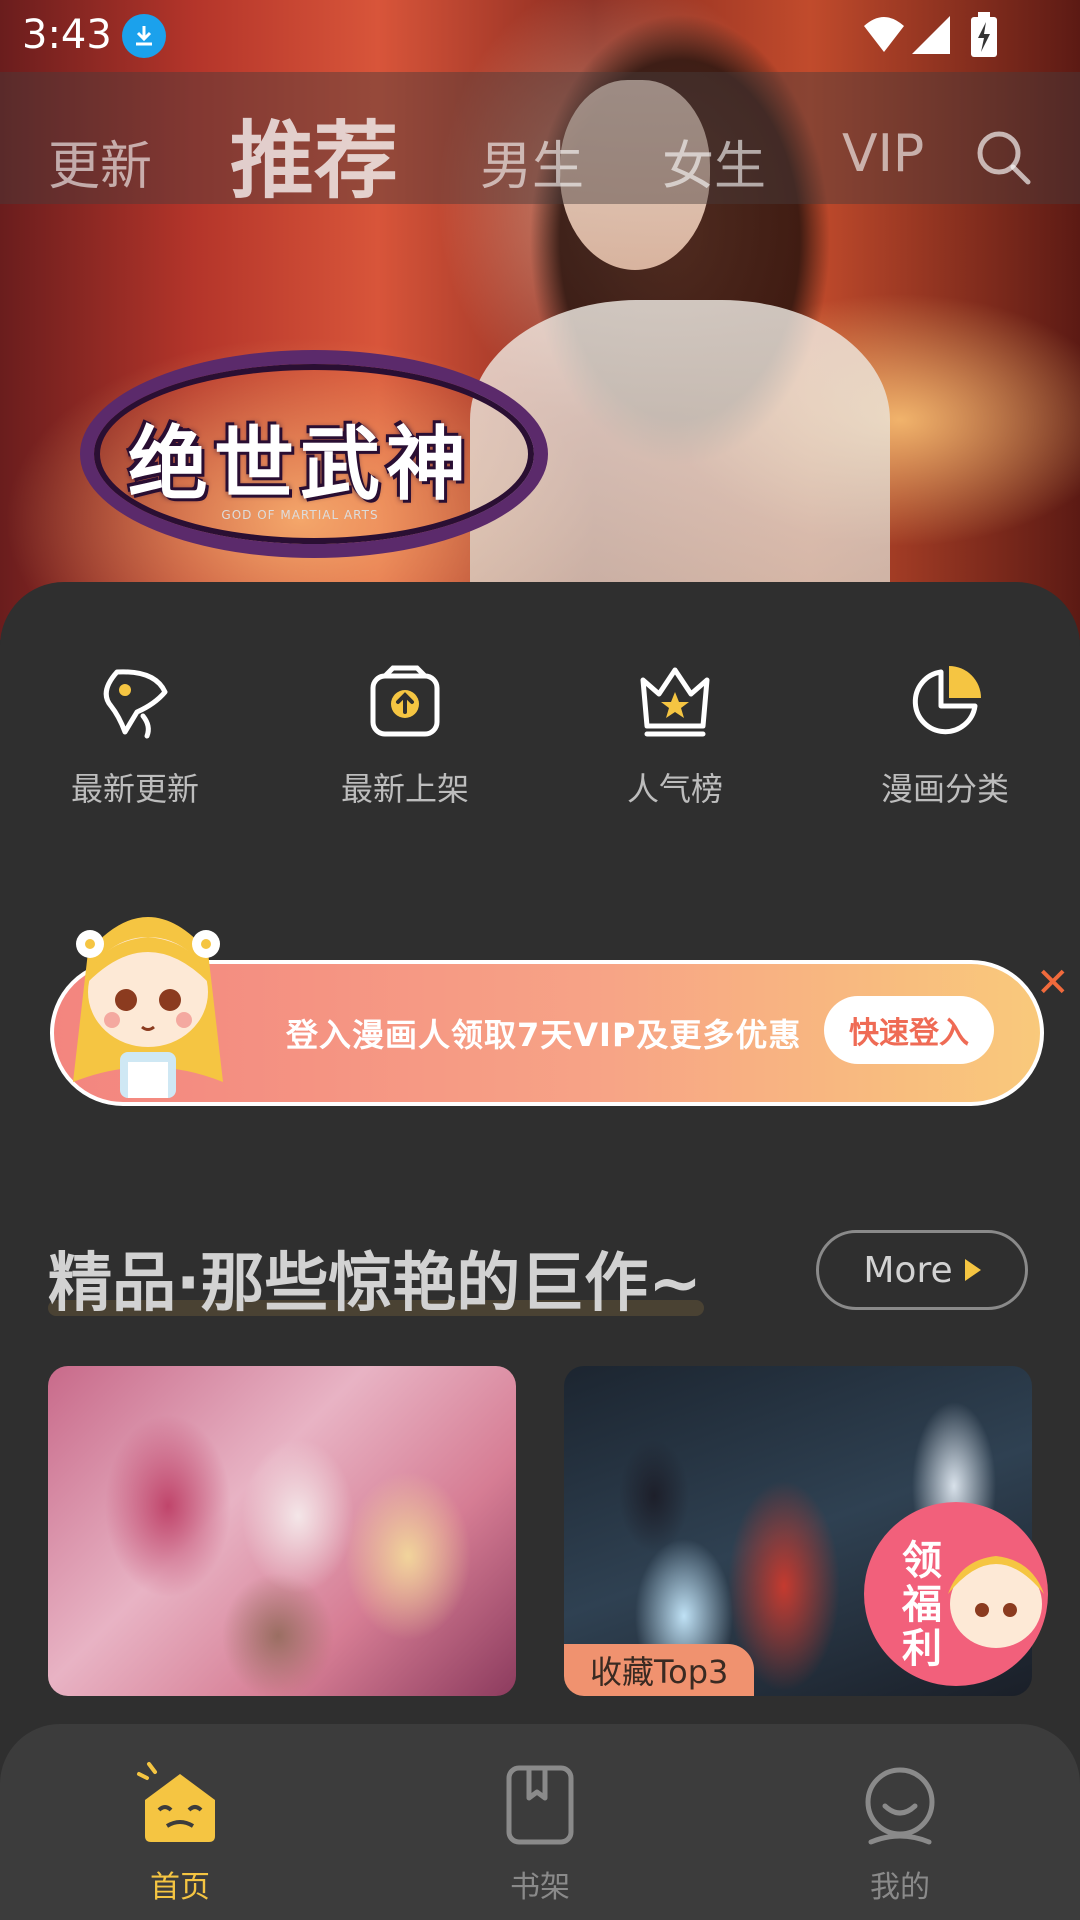 This screenshot has width=1080, height=1920. I want to click on nav-bookshelf: 书架, so click(540, 1833).